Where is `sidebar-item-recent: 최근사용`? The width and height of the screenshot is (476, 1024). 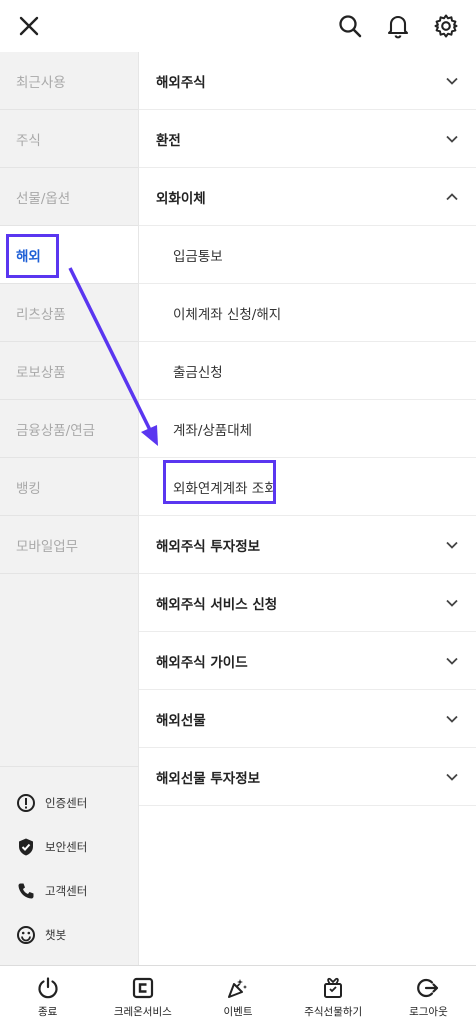 sidebar-item-recent: 최근사용 is located at coordinates (69, 81).